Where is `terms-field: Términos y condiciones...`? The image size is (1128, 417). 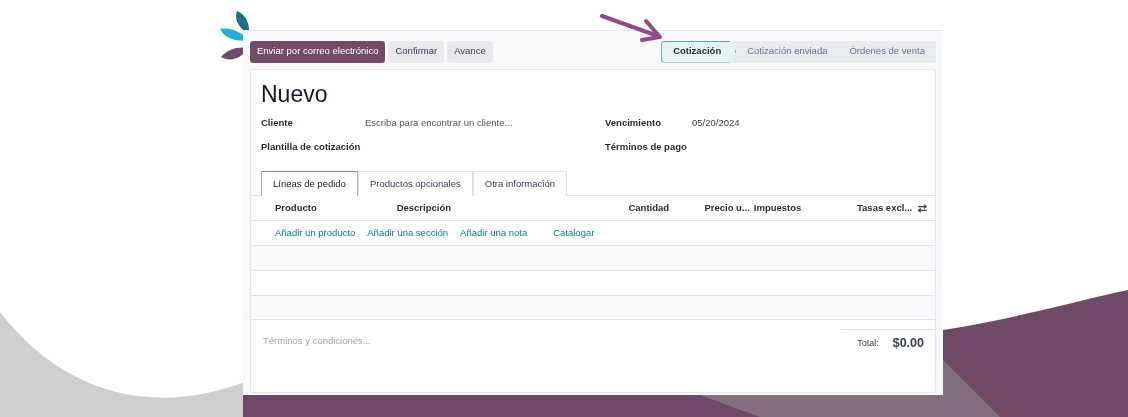 terms-field: Términos y condiciones... is located at coordinates (413, 341).